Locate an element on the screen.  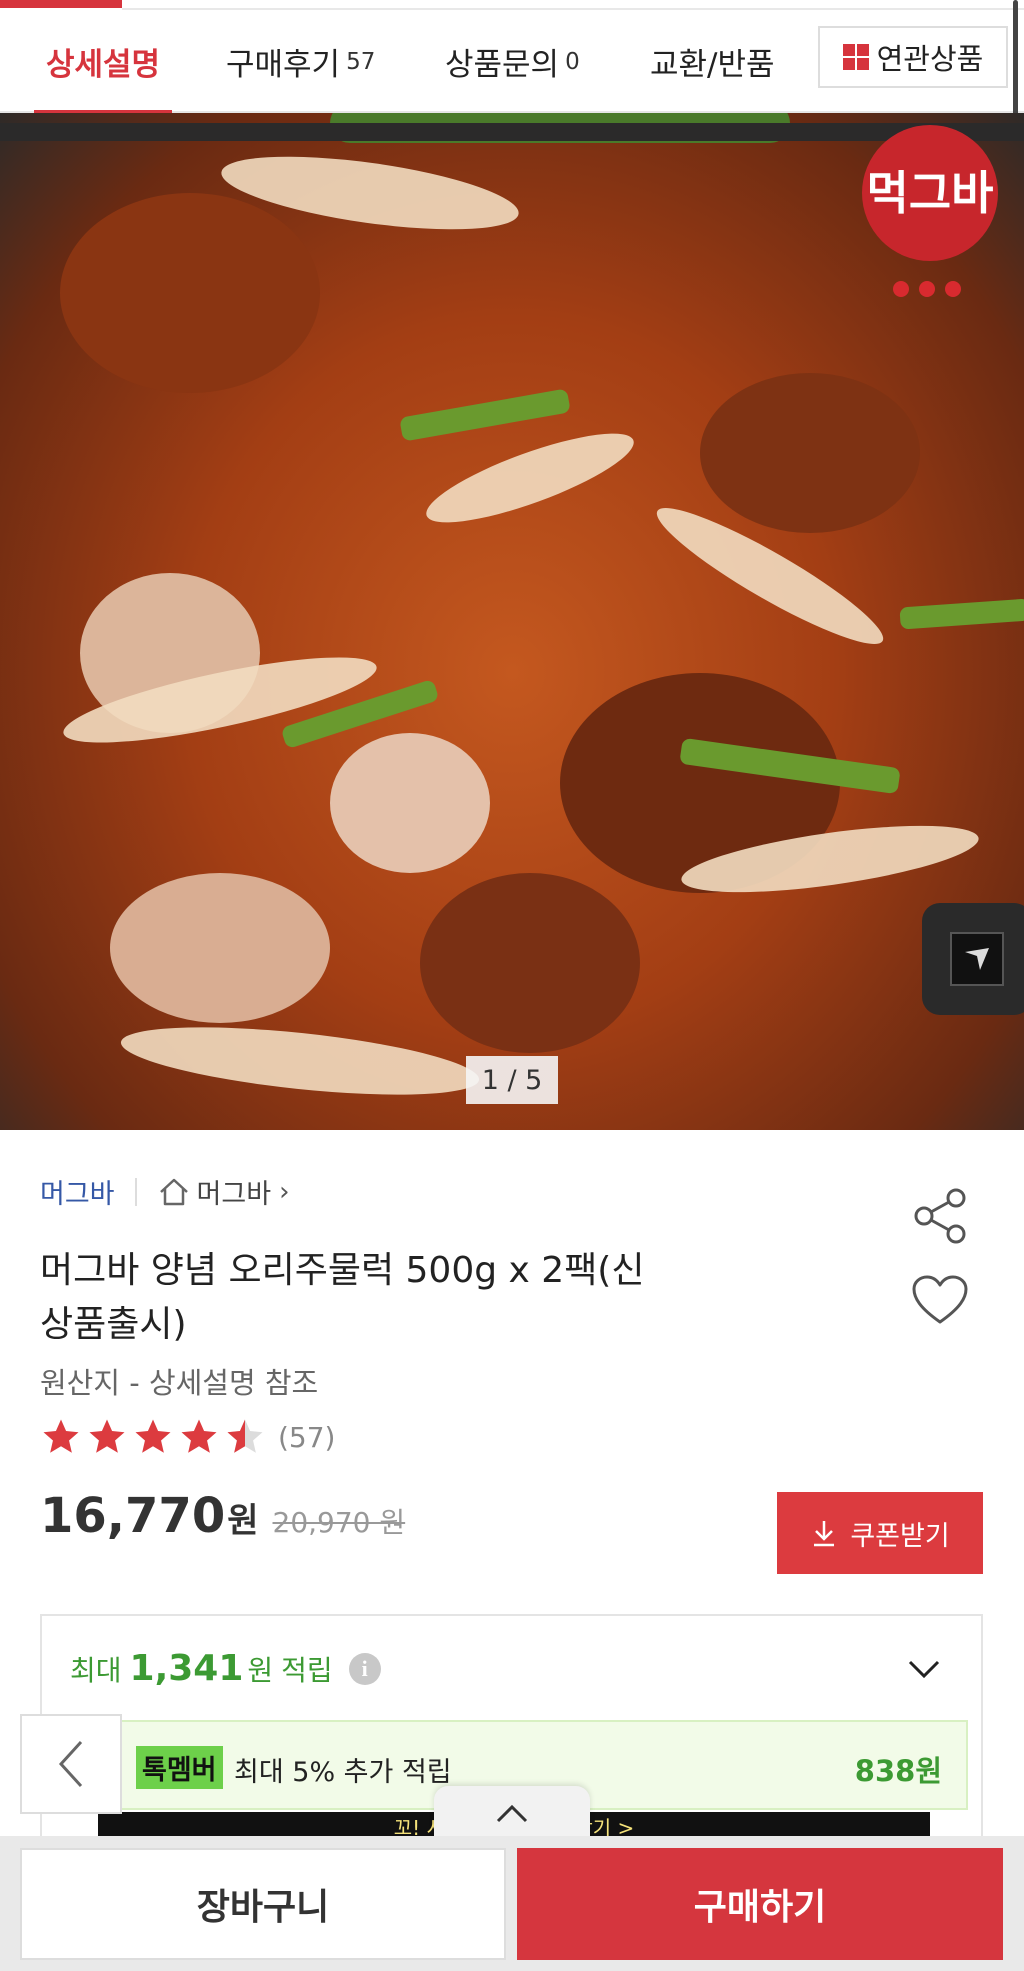
tab-reviews: 구매후기 57 is located at coordinates (300, 61).